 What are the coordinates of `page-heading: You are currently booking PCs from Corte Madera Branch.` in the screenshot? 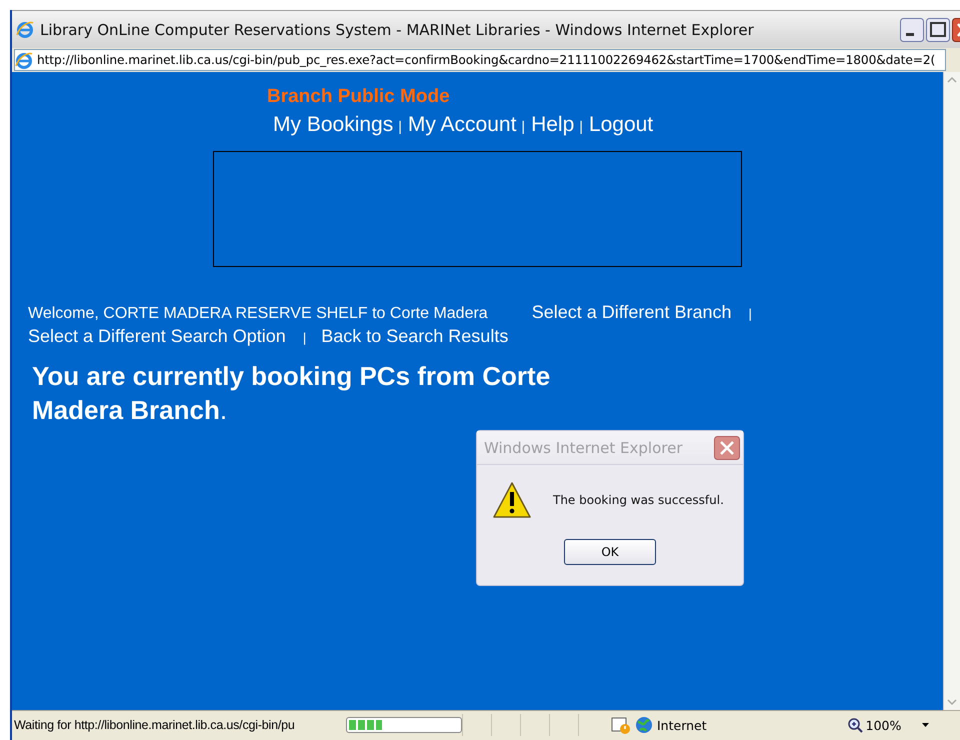 It's located at (292, 393).